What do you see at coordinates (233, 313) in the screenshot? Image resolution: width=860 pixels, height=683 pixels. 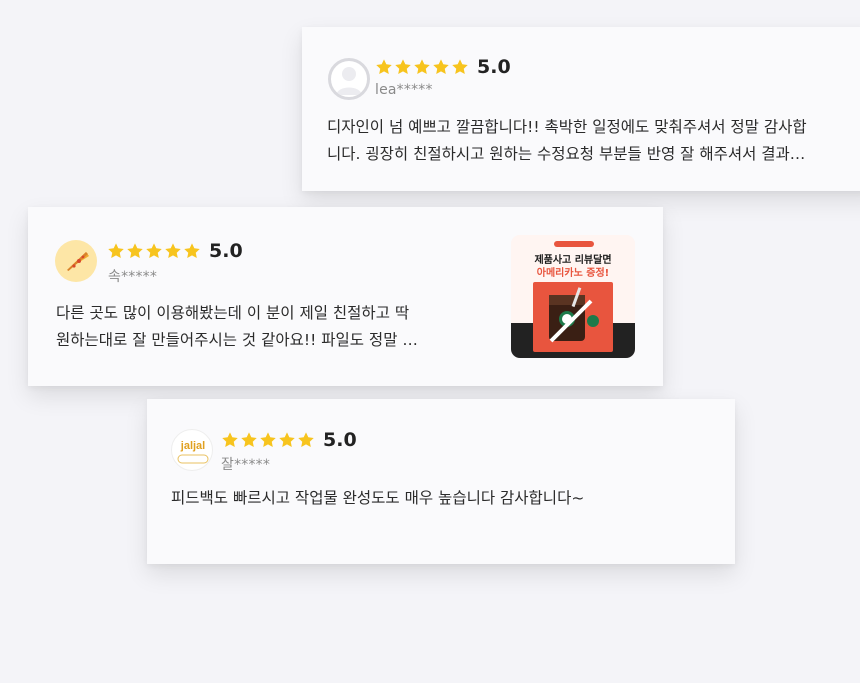 I see `review-text-line: 다른 곳도 많이 이용해봤는데 이 분이 제일 친절하고 딱` at bounding box center [233, 313].